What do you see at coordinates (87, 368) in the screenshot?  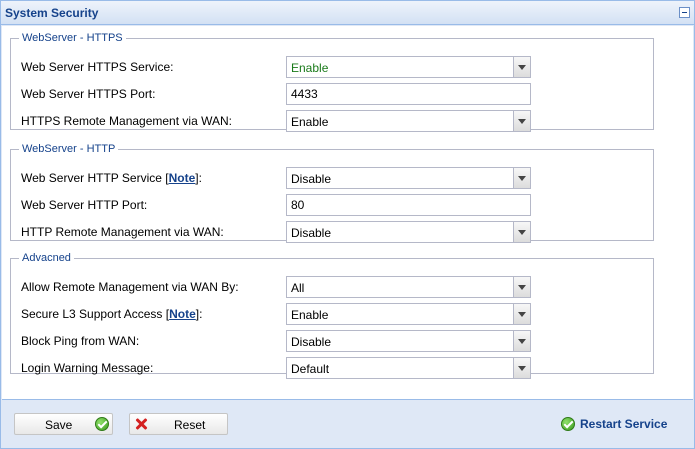 I see `login-warning-label: Login Warning Message:` at bounding box center [87, 368].